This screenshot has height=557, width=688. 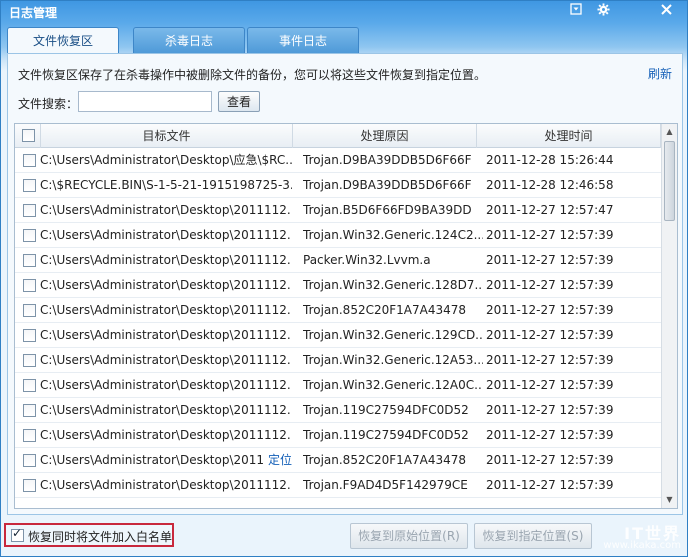 What do you see at coordinates (189, 40) in the screenshot?
I see `tab-antivirus-log: 杀毒日志` at bounding box center [189, 40].